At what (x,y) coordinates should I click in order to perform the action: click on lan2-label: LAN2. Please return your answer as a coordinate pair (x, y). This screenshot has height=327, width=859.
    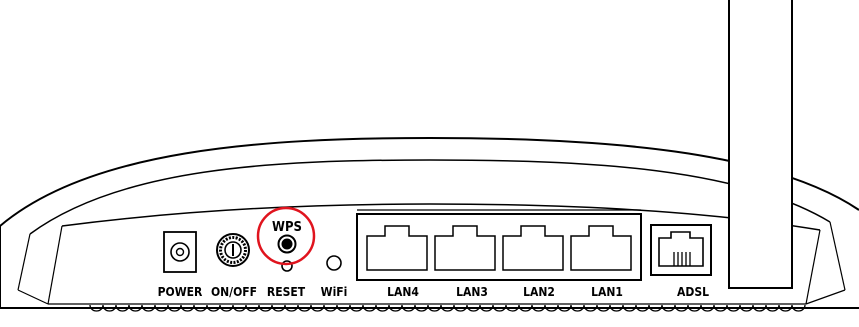
    Looking at the image, I should click on (539, 292).